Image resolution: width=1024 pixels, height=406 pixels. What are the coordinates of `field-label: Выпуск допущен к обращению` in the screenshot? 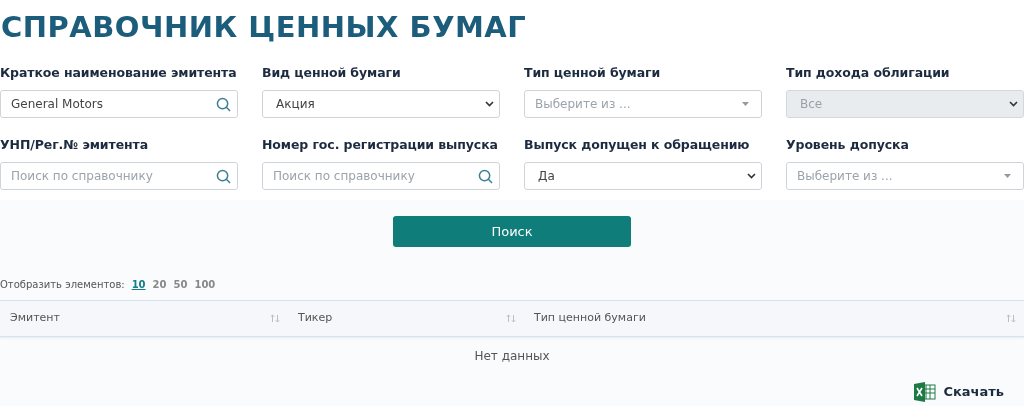 It's located at (637, 145).